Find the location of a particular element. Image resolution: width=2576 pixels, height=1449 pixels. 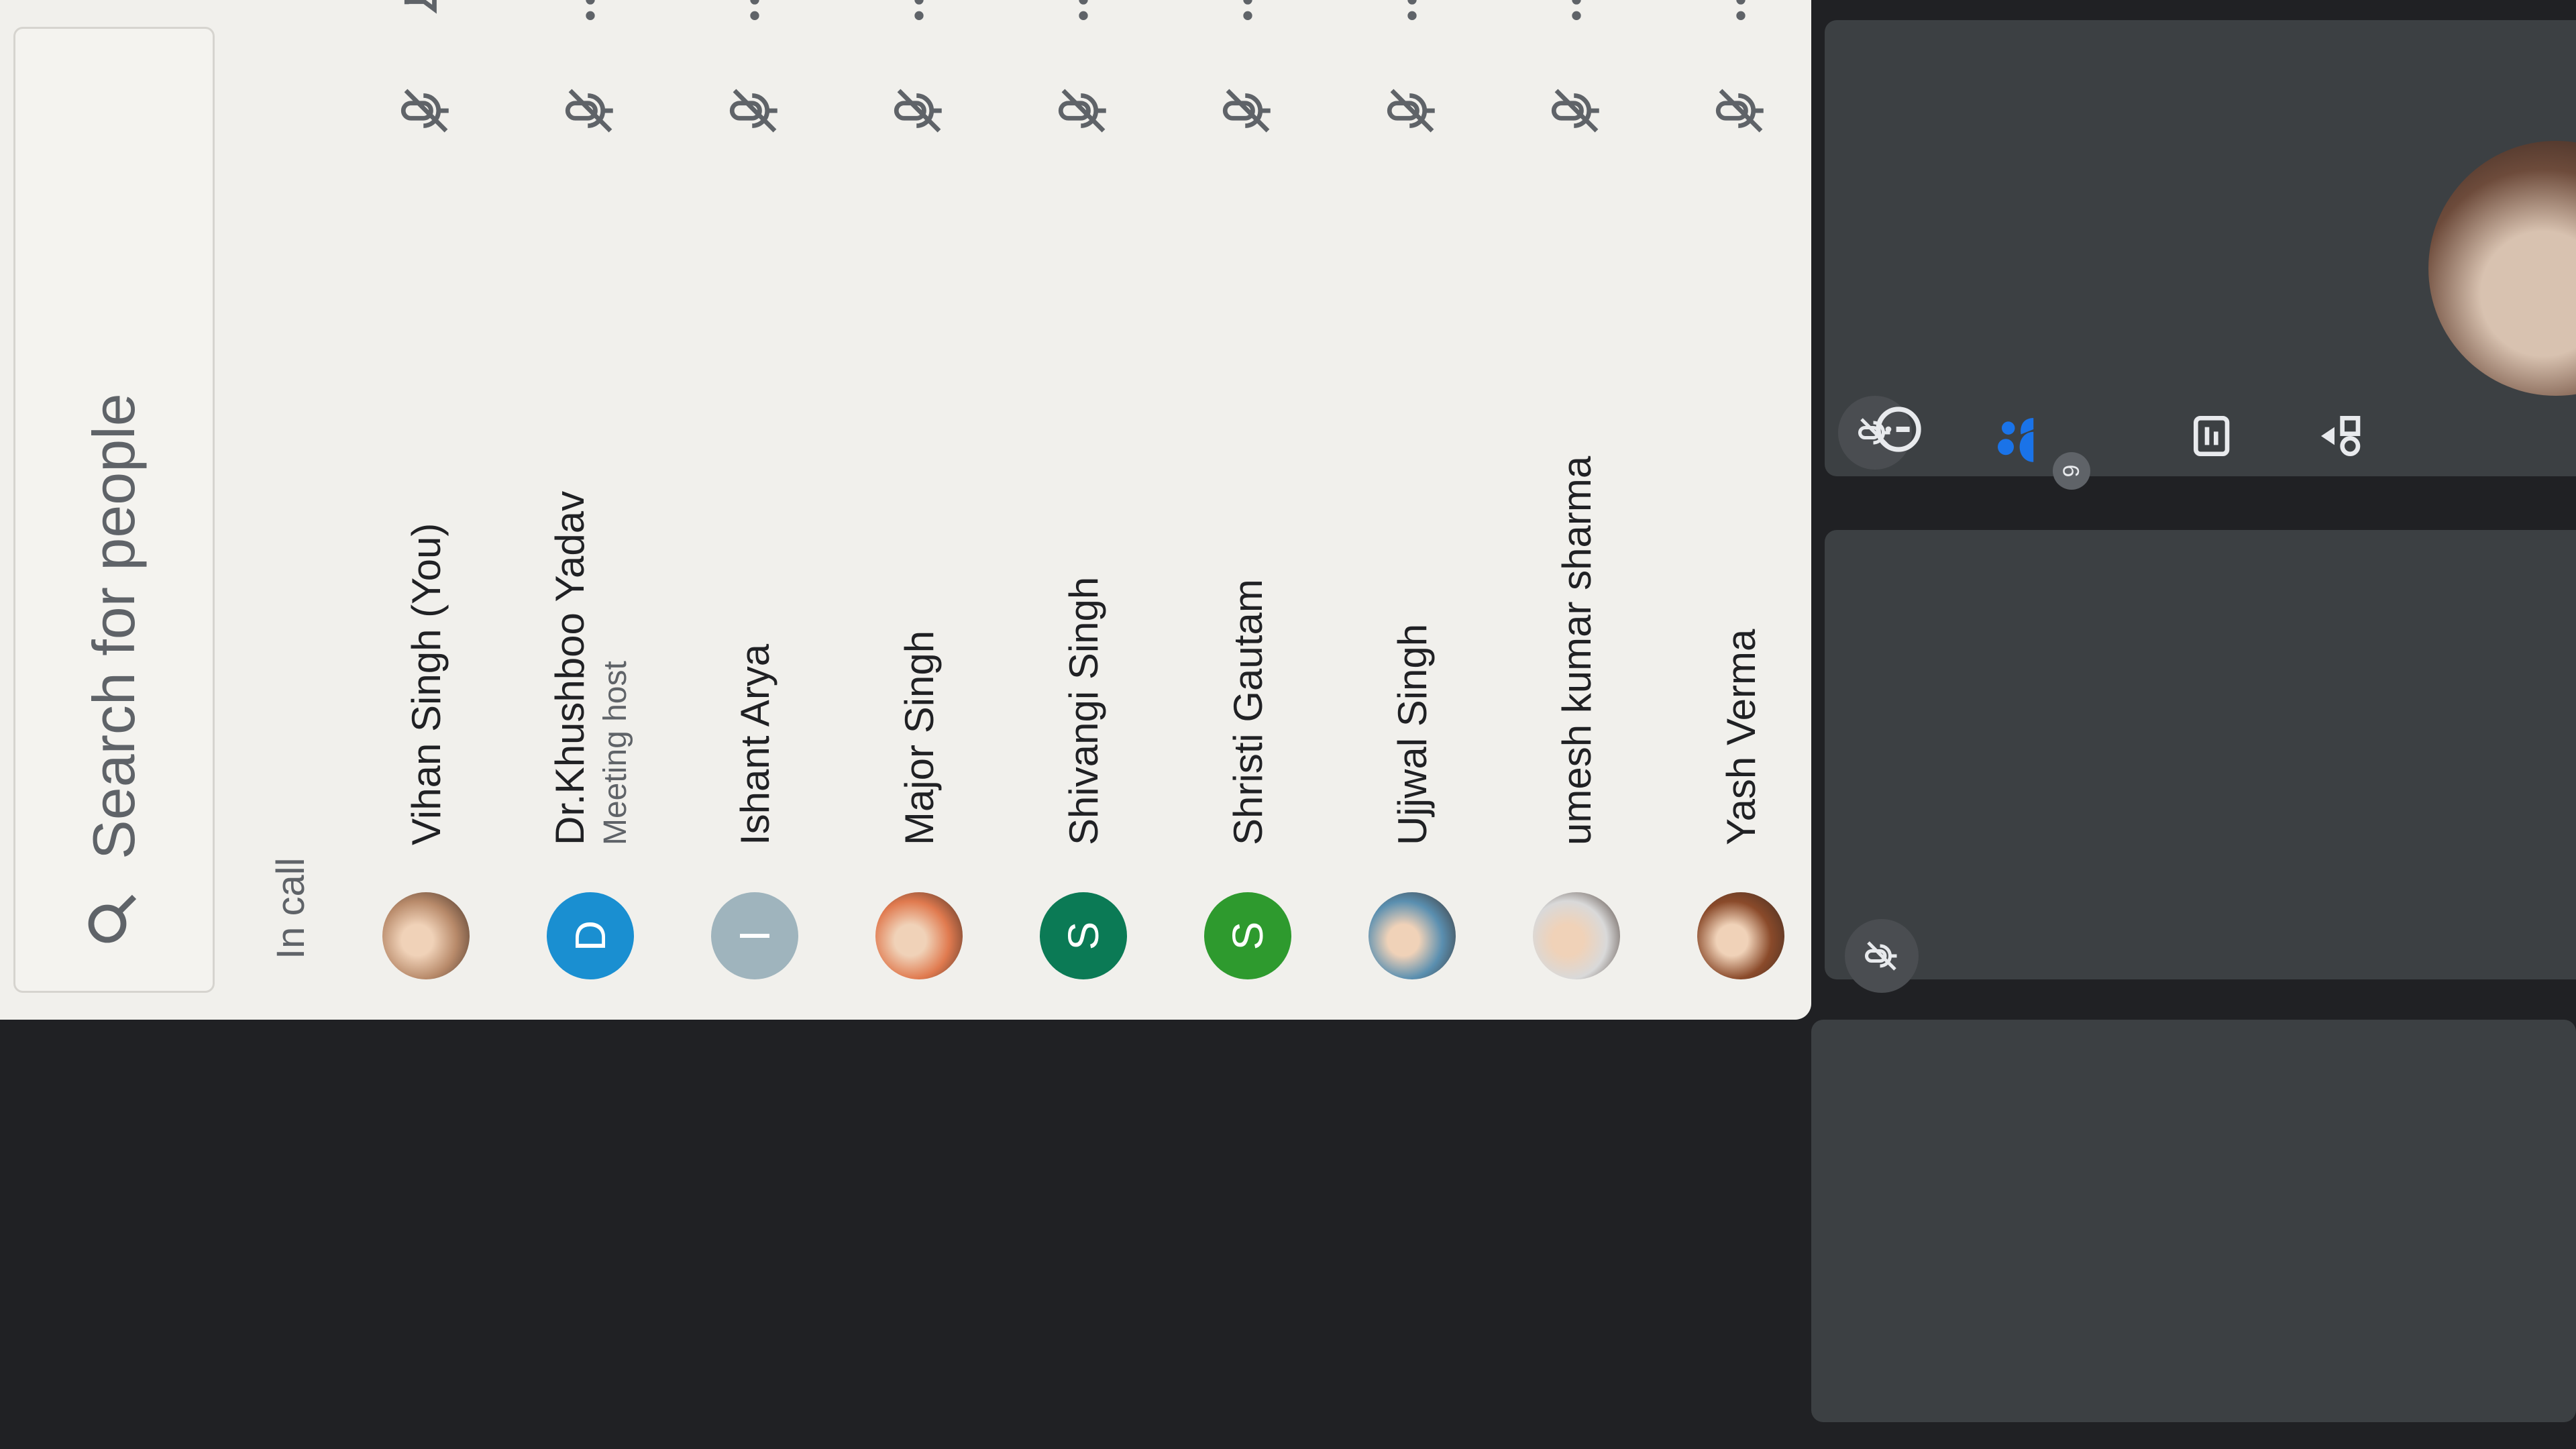

participant-row: umesh kumar sharma is located at coordinates (1576, 489).